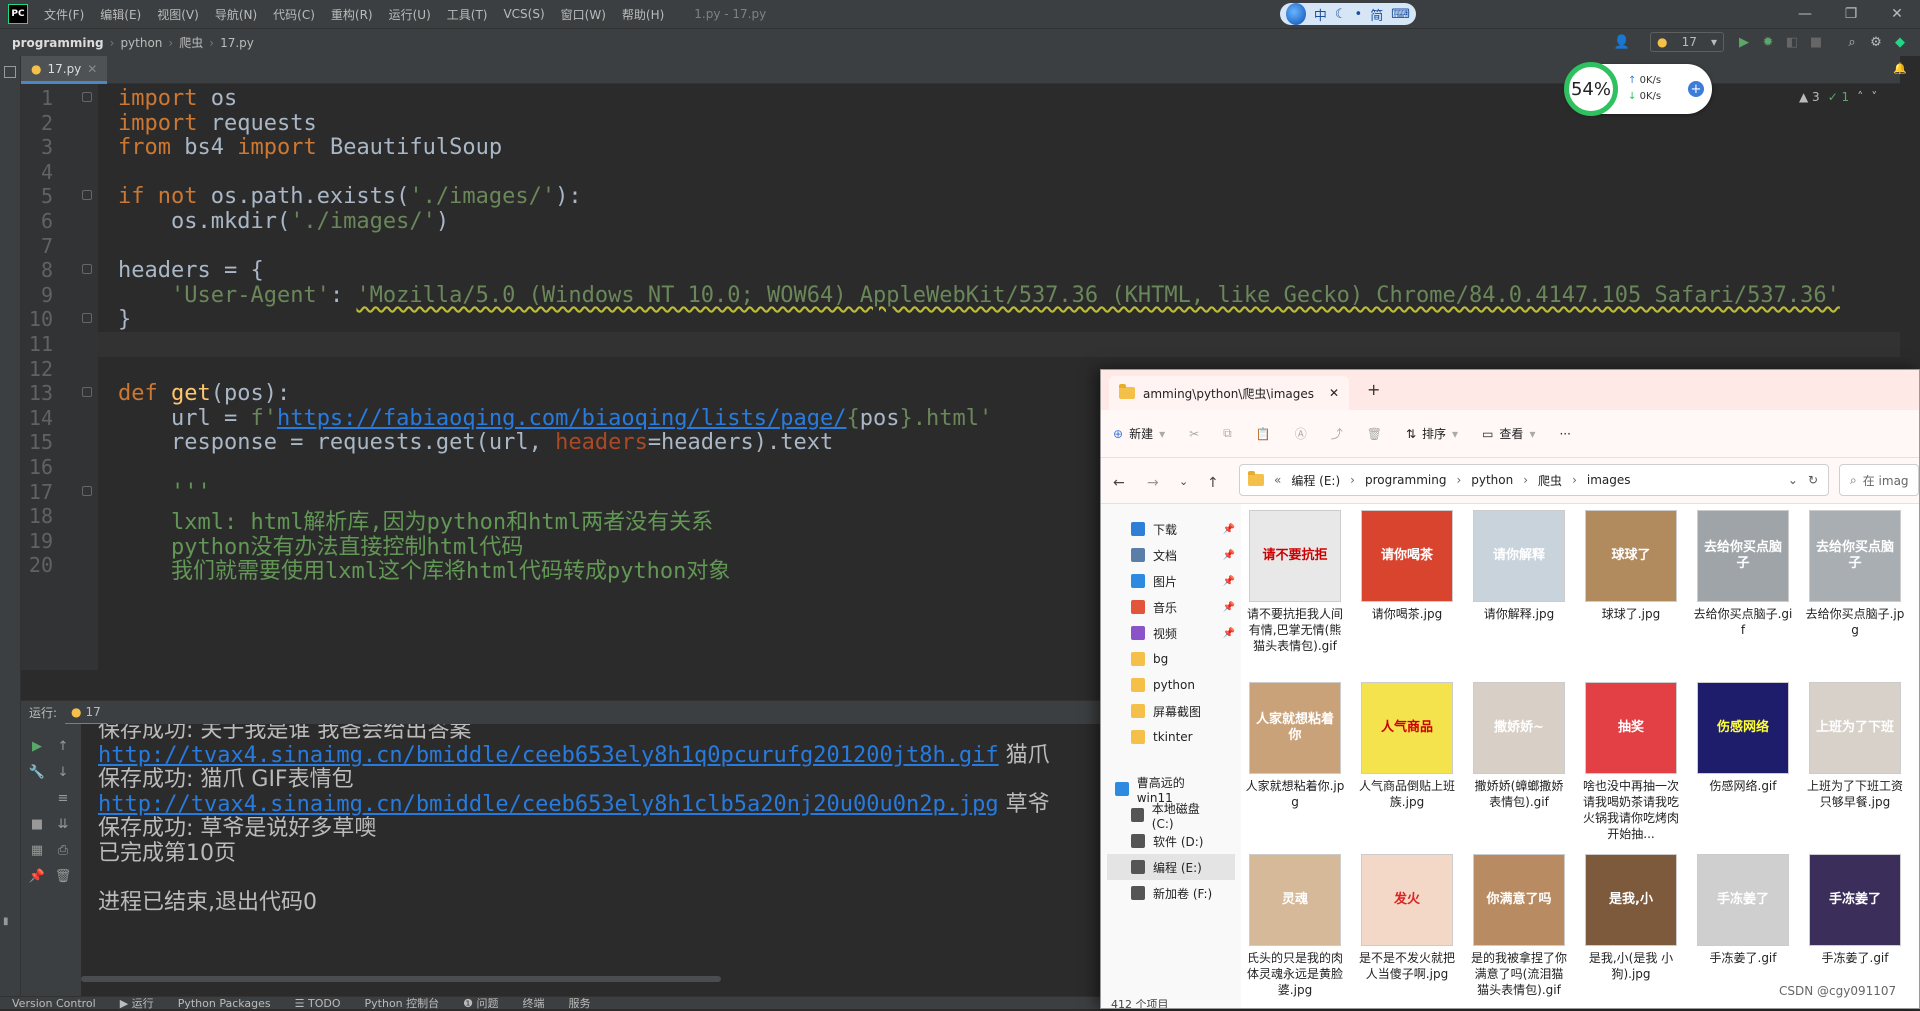 Image resolution: width=1920 pixels, height=1011 pixels. What do you see at coordinates (1374, 434) in the screenshot?
I see `delete-icon: 🗑` at bounding box center [1374, 434].